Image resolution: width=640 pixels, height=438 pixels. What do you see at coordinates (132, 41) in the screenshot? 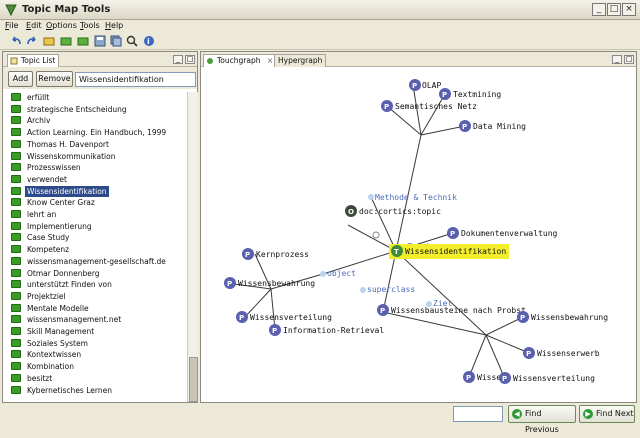
I see `find-icon` at bounding box center [132, 41].